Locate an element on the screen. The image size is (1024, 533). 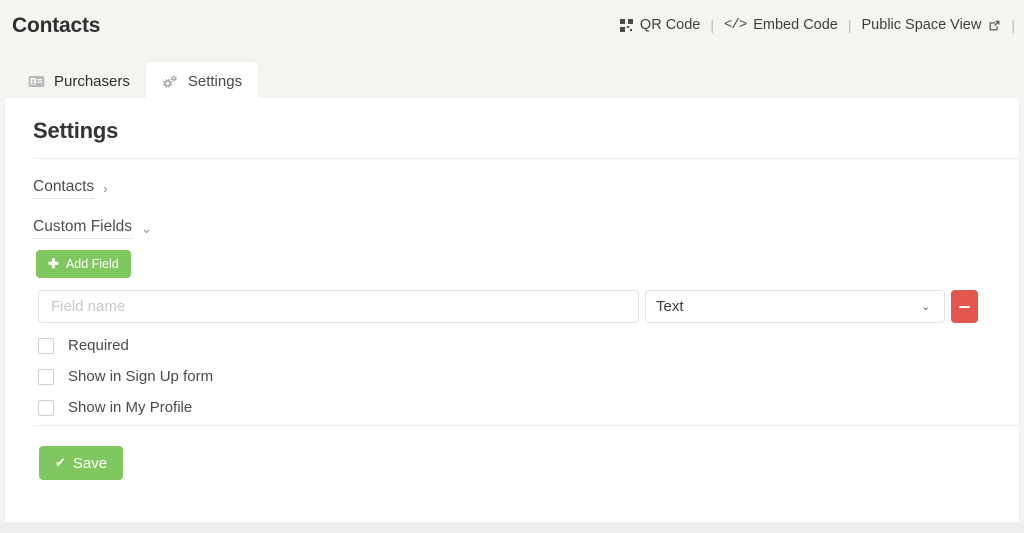
add-field-button: ✚ Add Field is located at coordinates (83, 264).